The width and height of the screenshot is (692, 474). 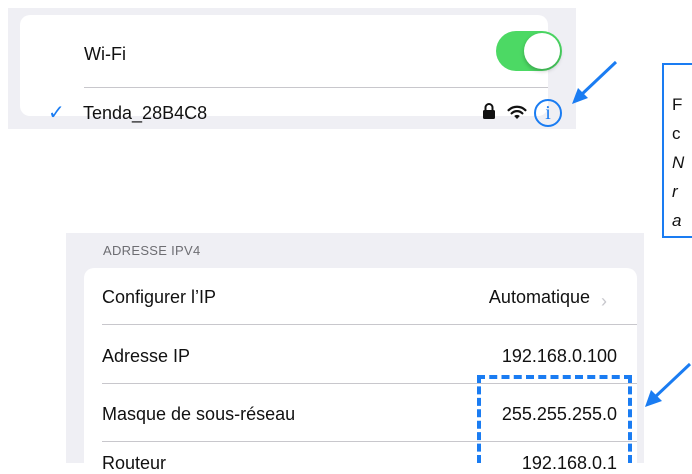 What do you see at coordinates (542, 51) in the screenshot?
I see `toggle-knob` at bounding box center [542, 51].